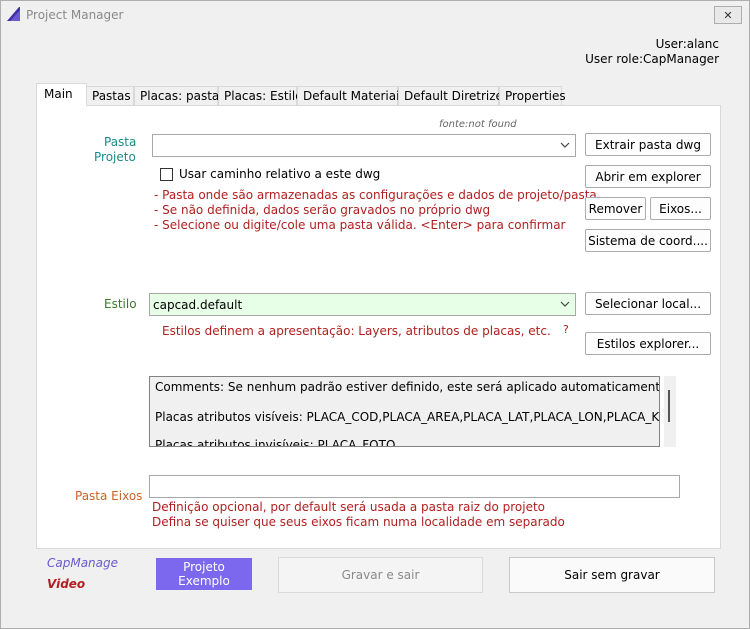 The width and height of the screenshot is (750, 629). Describe the element at coordinates (110, 95) in the screenshot. I see `tab-pastas: Pastas` at that location.